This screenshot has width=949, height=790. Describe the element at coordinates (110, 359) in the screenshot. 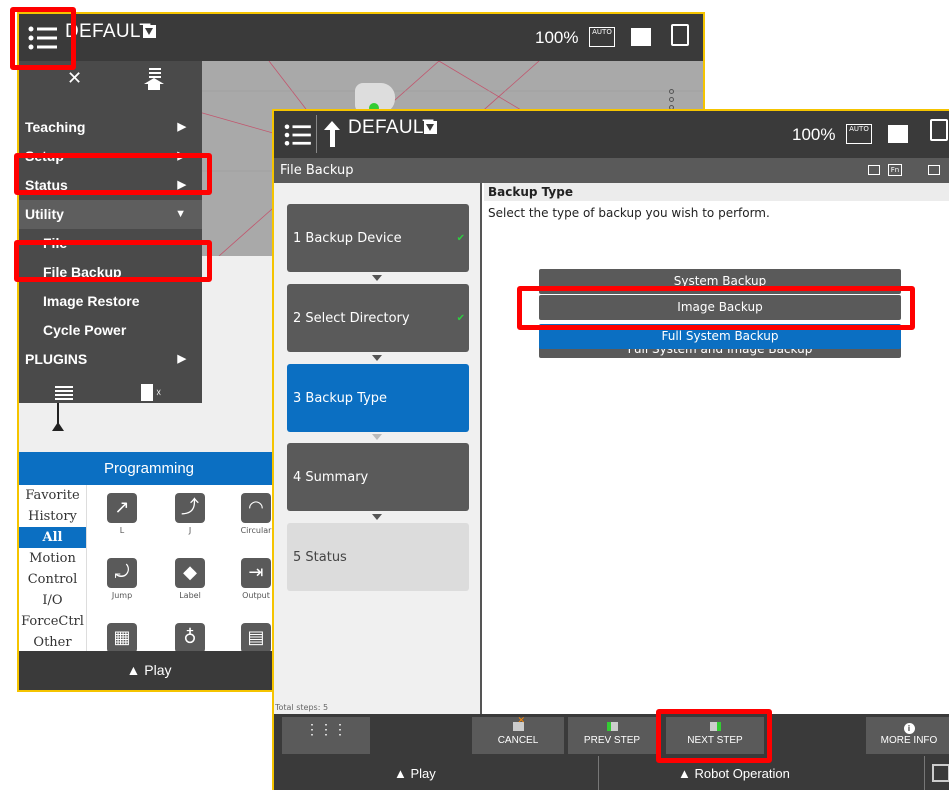

I see `menu-item-plugins: PLUGINS ▶` at that location.